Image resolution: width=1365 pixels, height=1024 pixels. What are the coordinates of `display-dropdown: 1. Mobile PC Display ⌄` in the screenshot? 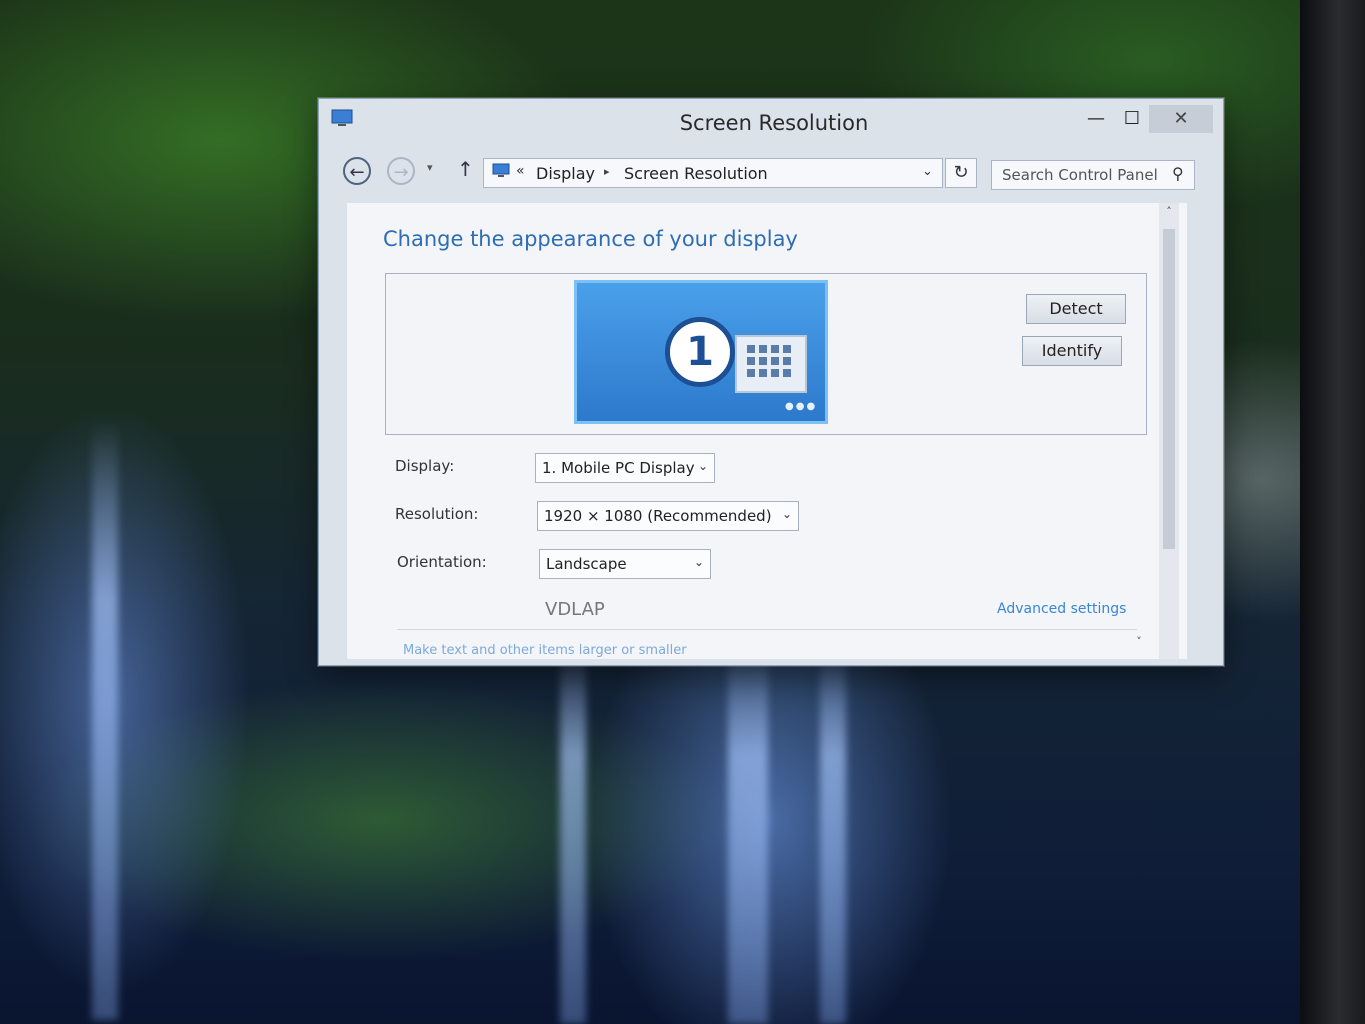 It's located at (625, 468).